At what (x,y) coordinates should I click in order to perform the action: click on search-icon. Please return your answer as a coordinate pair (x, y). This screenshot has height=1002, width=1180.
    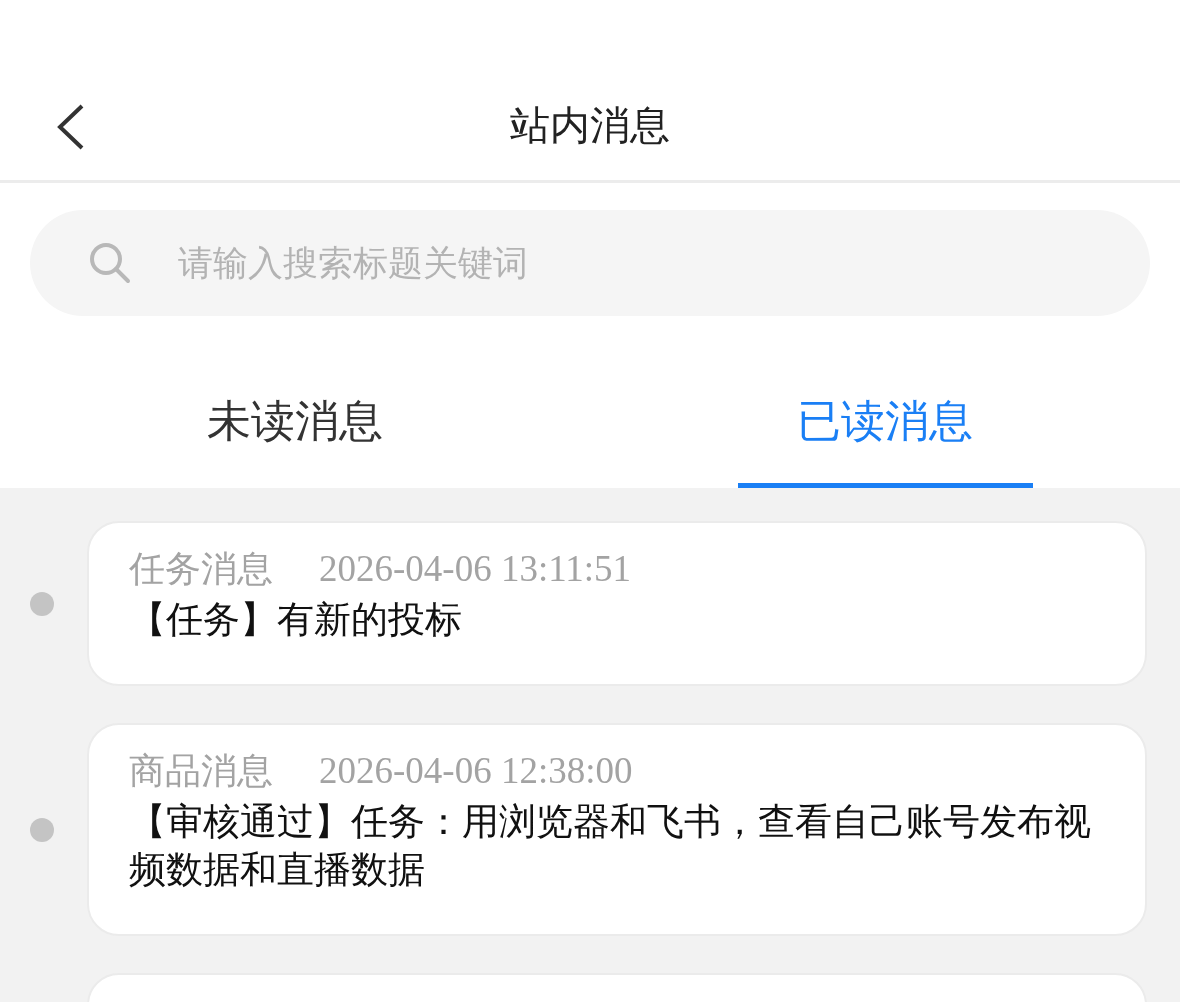
    Looking at the image, I should click on (110, 263).